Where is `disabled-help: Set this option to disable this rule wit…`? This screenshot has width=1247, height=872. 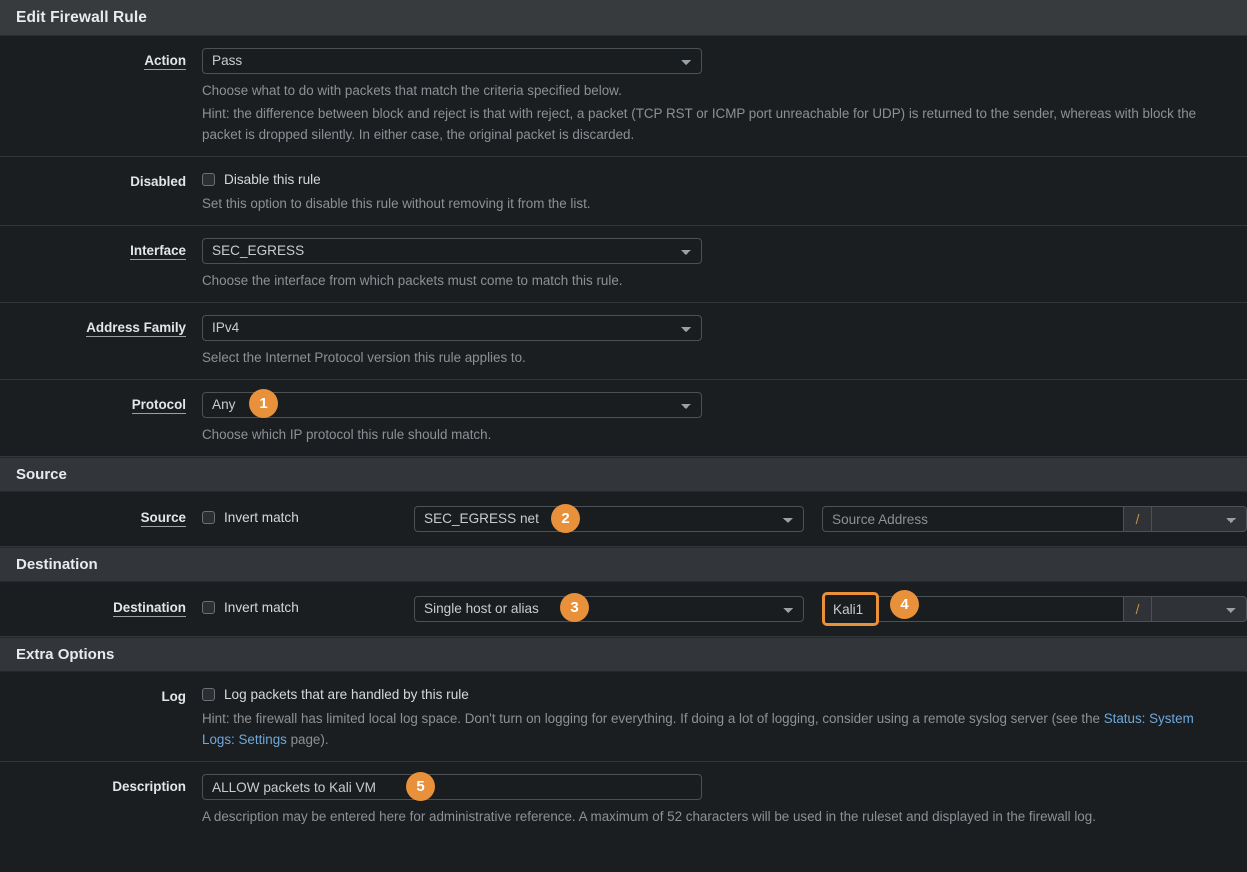 disabled-help: Set this option to disable this rule wit… is located at coordinates (396, 203).